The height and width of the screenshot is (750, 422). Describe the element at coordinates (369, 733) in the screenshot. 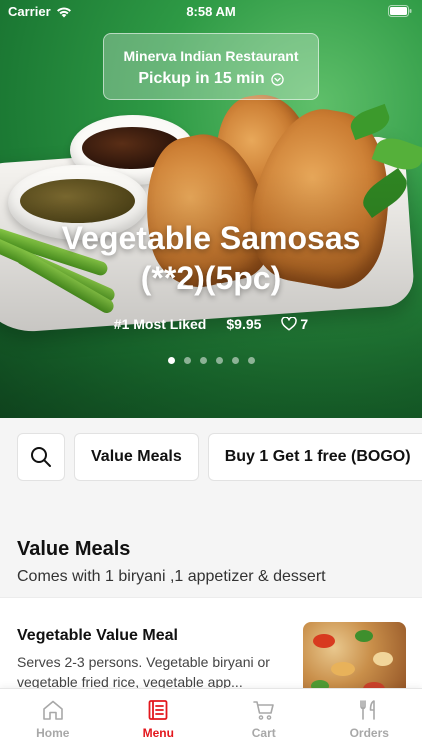

I see `tab-orders-label: Orders` at that location.